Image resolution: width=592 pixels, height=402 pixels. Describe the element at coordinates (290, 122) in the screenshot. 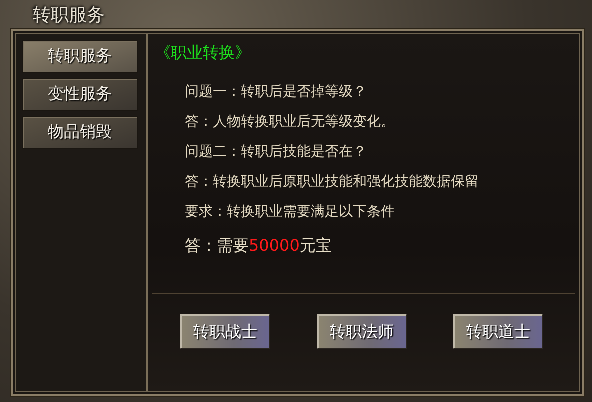

I see `info-text: 答：人物转换职业后无等级变化。` at that location.